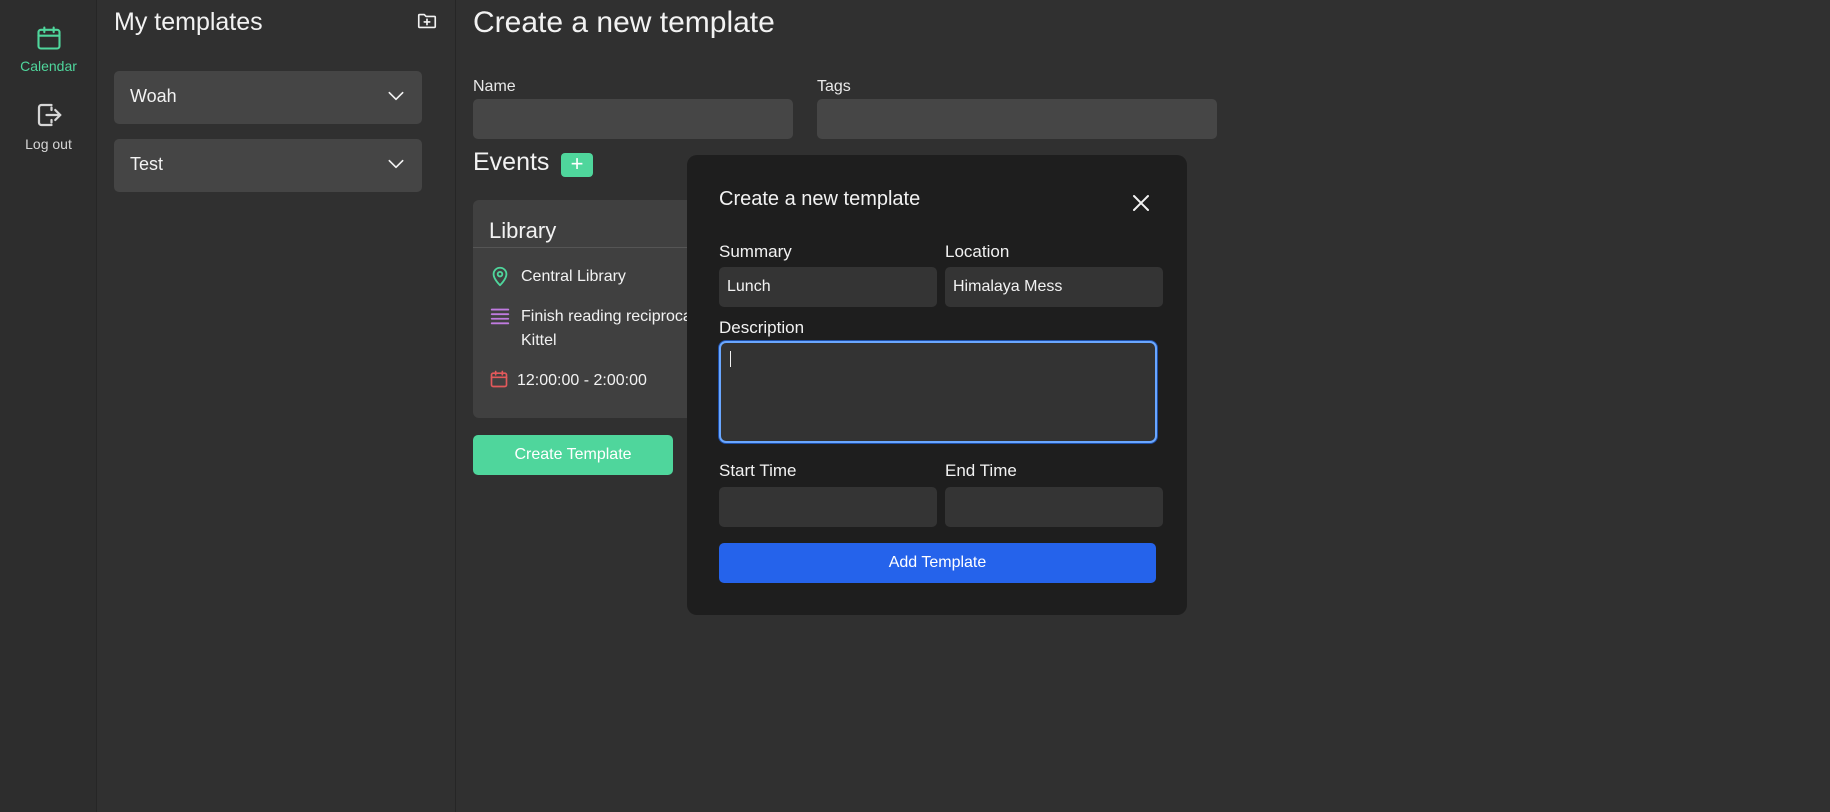 The image size is (1830, 812). Describe the element at coordinates (828, 287) in the screenshot. I see `summary-input` at that location.